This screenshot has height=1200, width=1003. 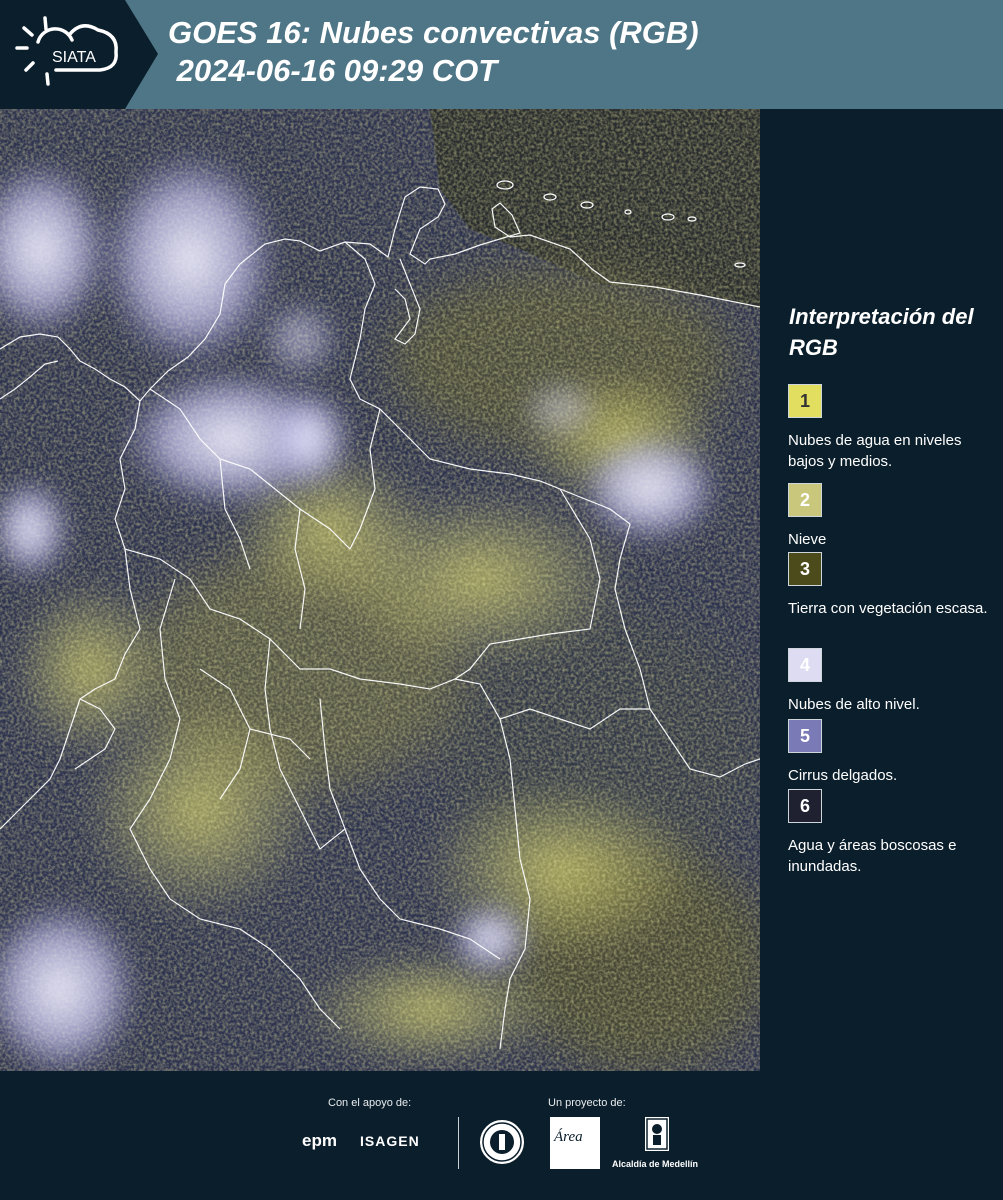 I want to click on epm-logo: epm, so click(x=319, y=1140).